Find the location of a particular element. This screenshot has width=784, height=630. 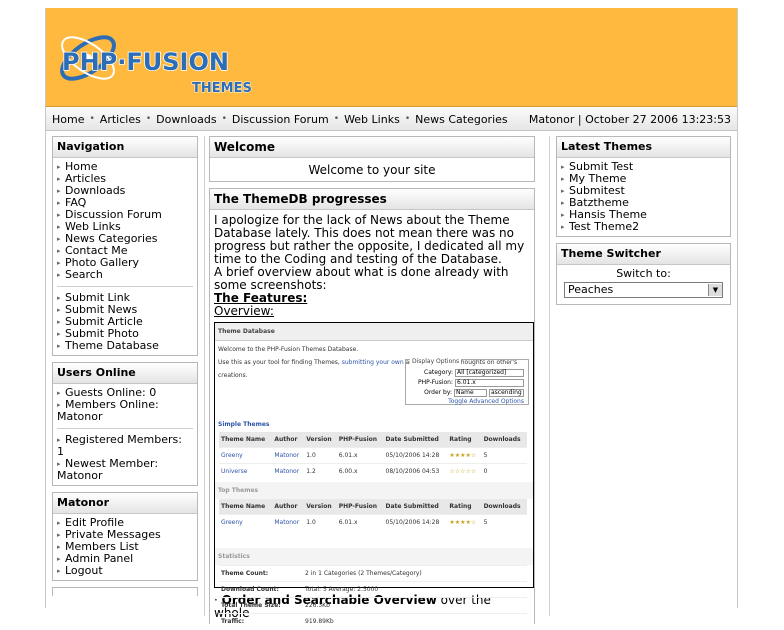

column-header: Rating is located at coordinates (464, 507).